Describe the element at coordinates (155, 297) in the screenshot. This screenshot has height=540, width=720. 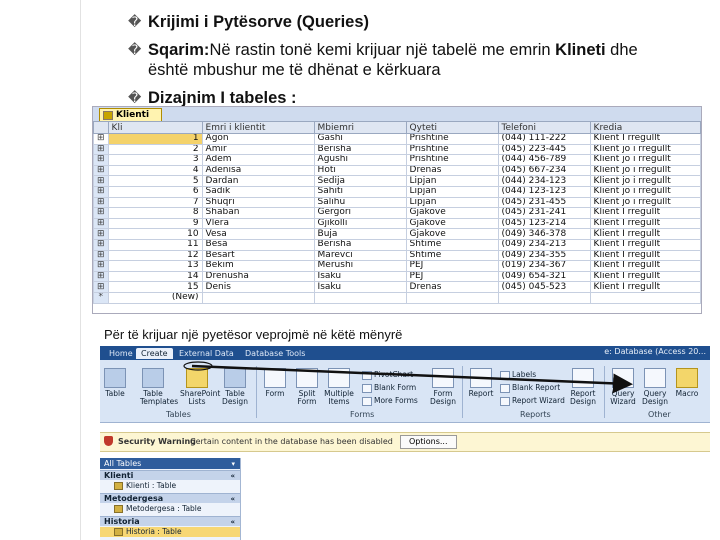
I see `new-record-label: (New)` at that location.